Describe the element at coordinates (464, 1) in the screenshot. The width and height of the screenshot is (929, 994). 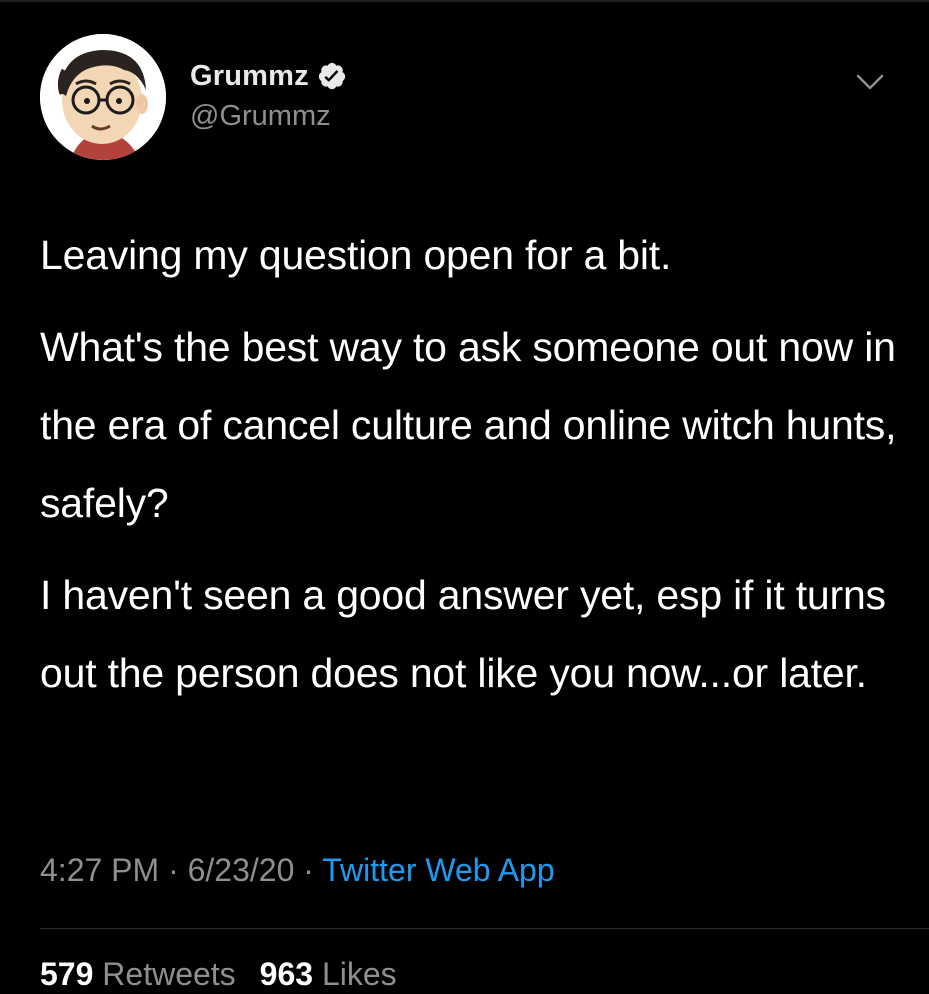
I see `top-divider` at that location.